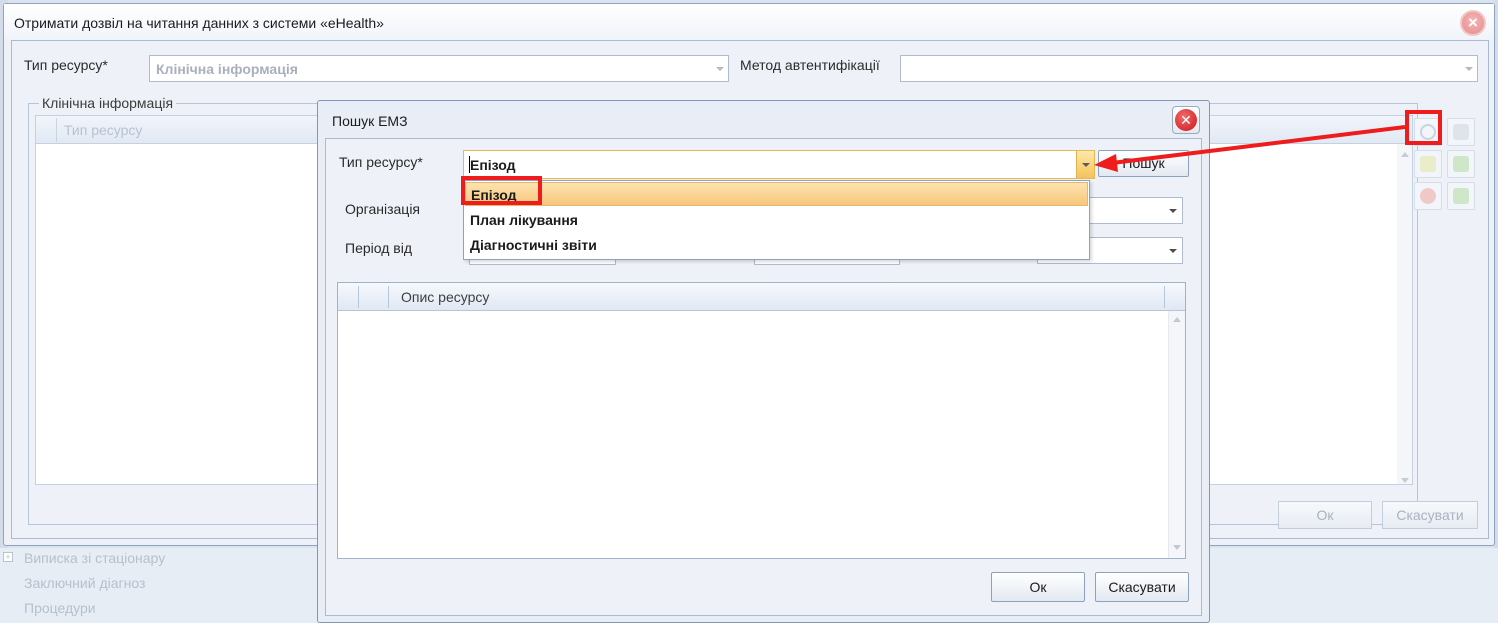 This screenshot has width=1498, height=623. I want to click on wrench-icon, so click(1461, 132).